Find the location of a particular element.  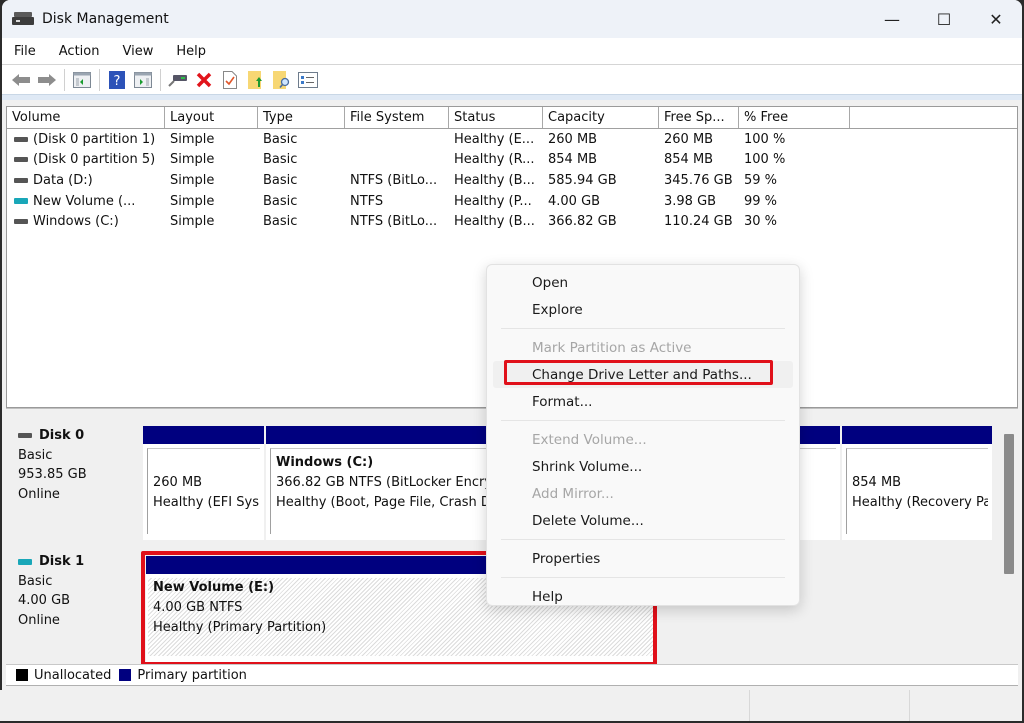

checklist-button is located at coordinates (230, 80).